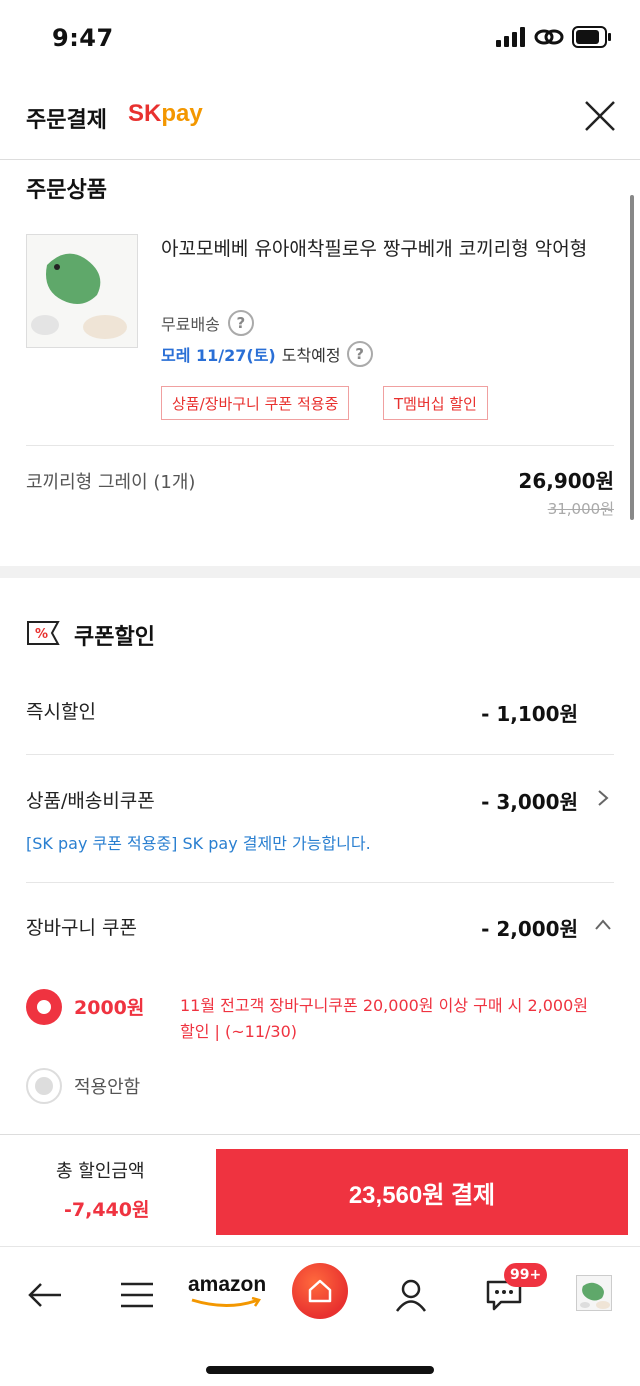  I want to click on coupon-radio-selected, so click(44, 1007).